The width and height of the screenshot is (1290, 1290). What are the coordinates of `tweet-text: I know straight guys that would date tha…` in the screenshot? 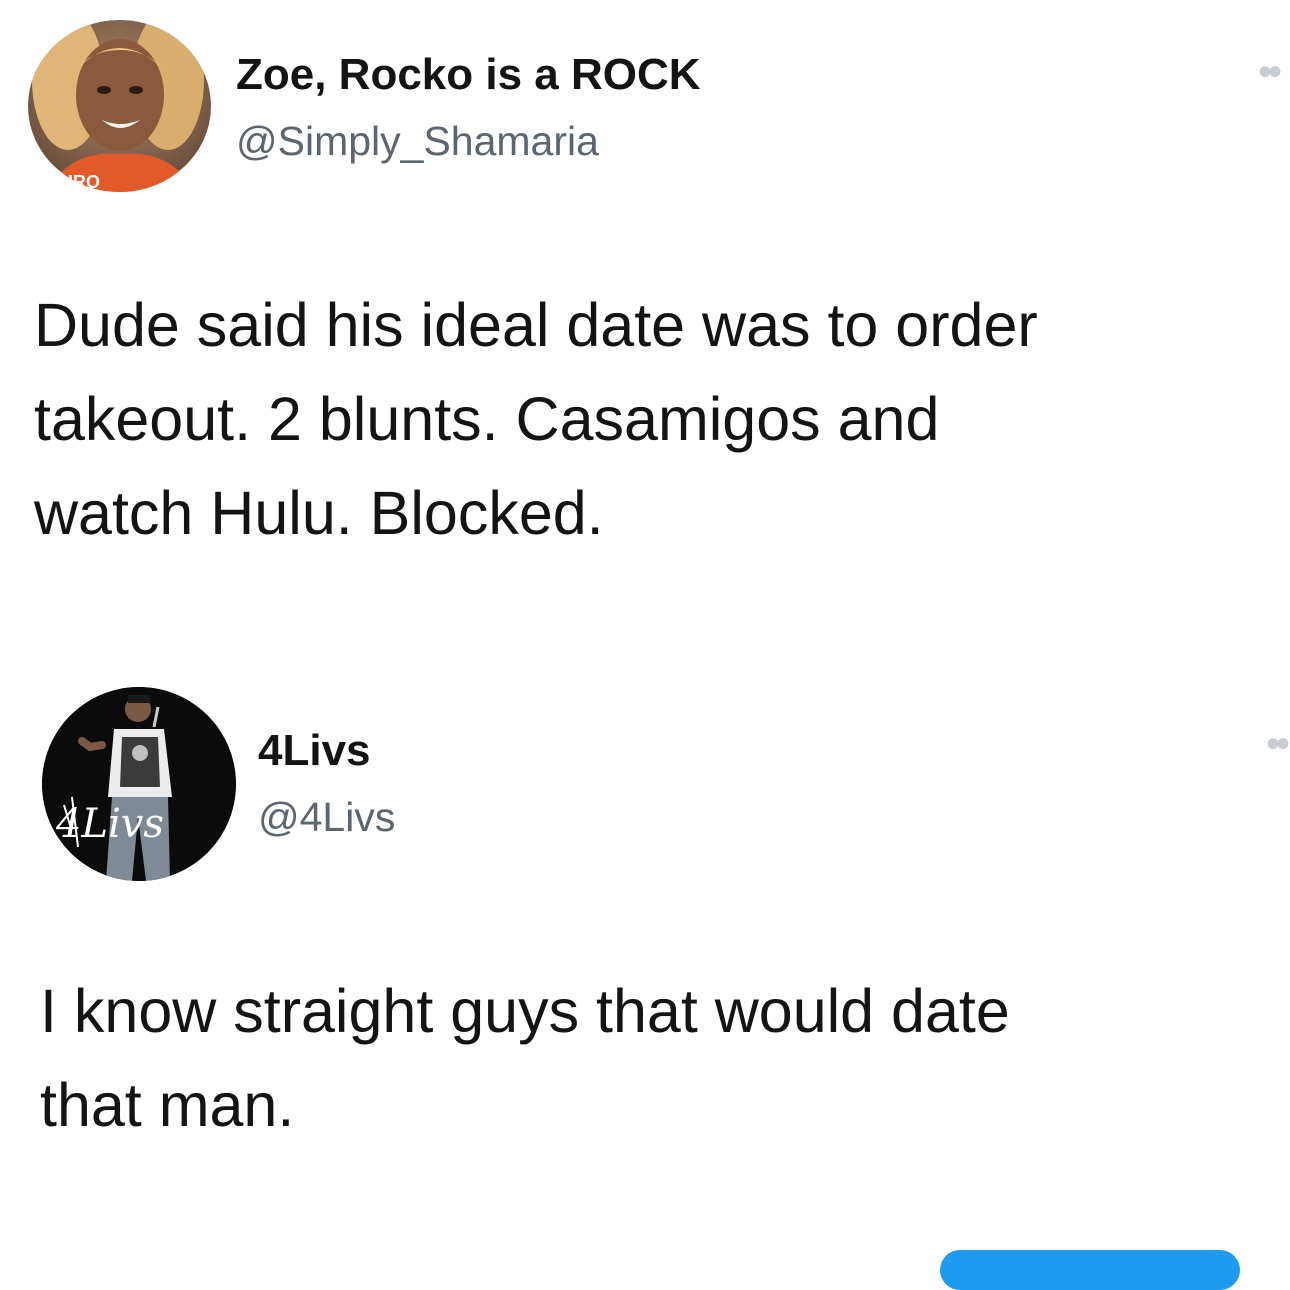 It's located at (525, 1058).